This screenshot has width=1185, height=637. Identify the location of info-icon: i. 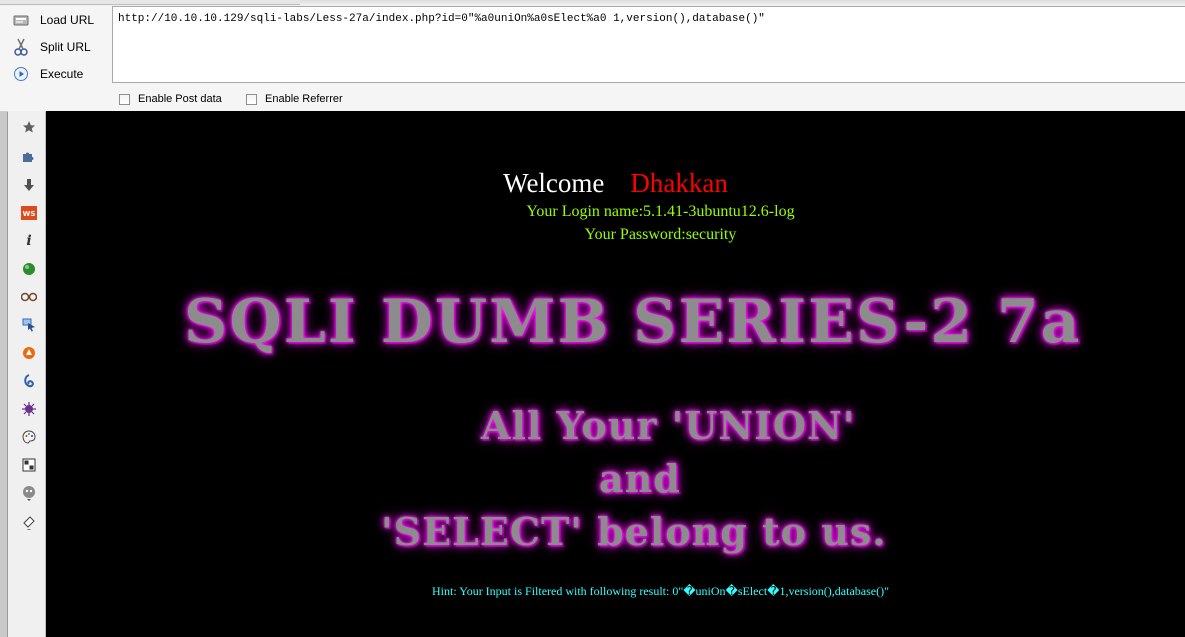
(29, 241).